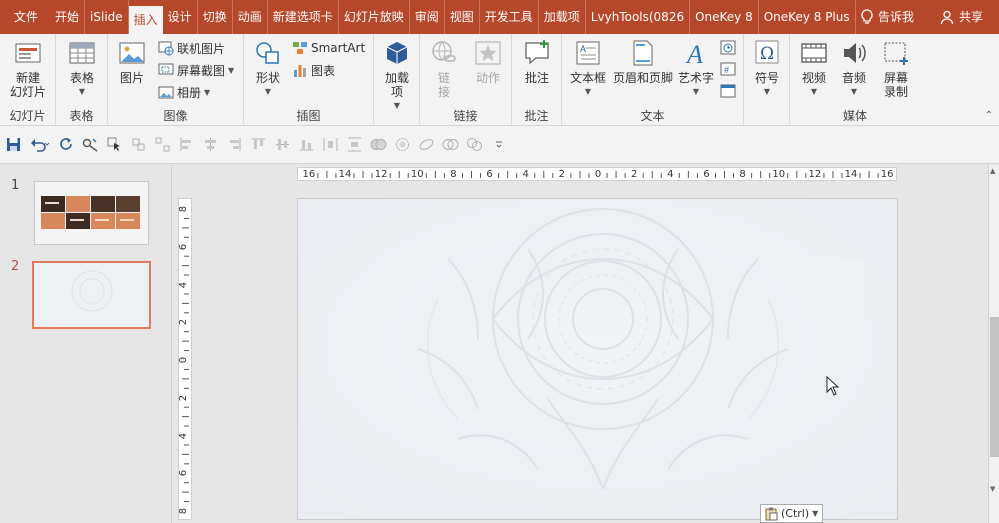  I want to click on date-time-button, so click(728, 47).